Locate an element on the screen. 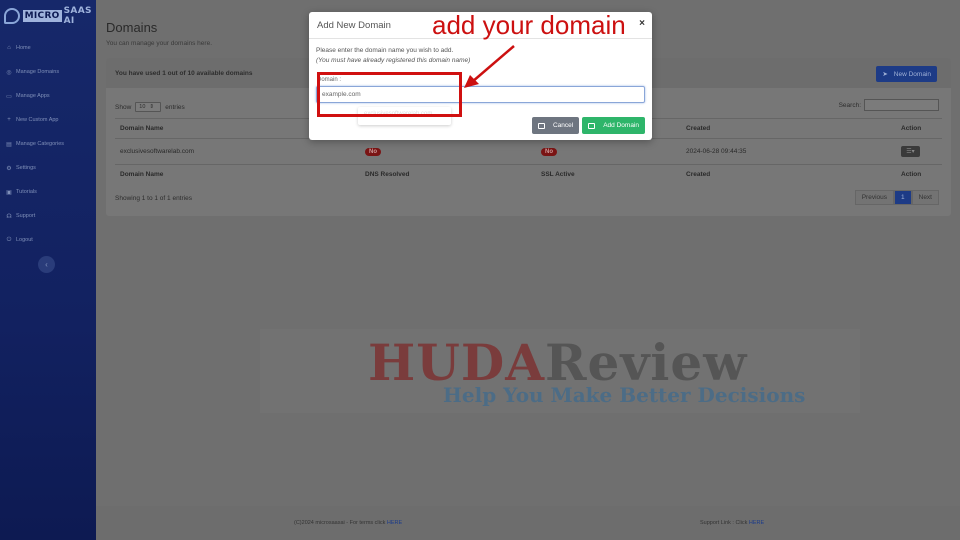 This screenshot has width=960, height=540. page-title: Domains is located at coordinates (132, 27).